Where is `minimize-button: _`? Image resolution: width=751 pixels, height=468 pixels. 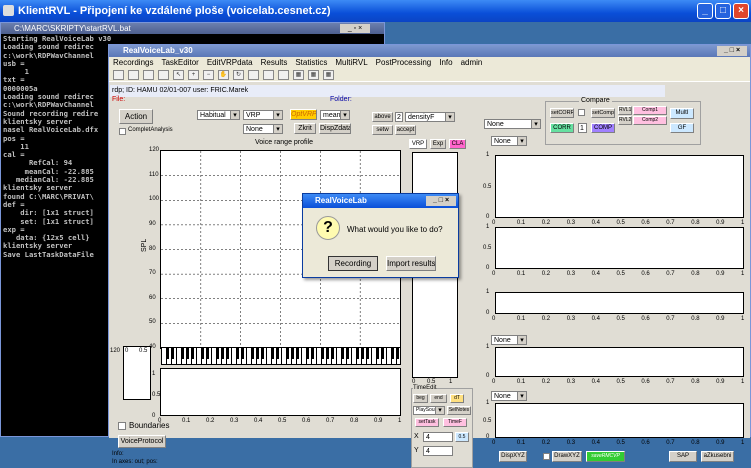 minimize-button: _ is located at coordinates (705, 11).